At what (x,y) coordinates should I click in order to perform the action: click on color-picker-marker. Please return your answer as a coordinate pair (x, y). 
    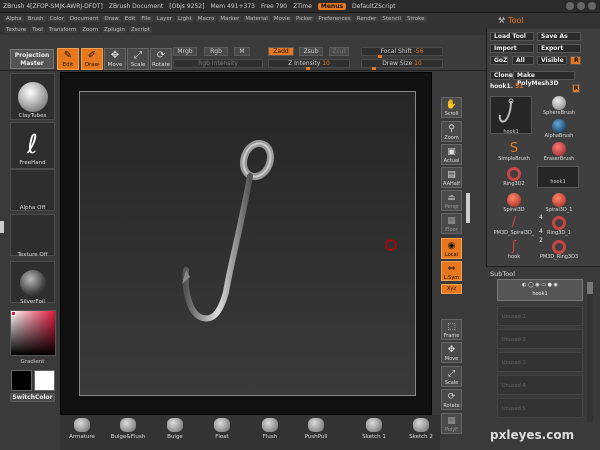
    Looking at the image, I should click on (13, 313).